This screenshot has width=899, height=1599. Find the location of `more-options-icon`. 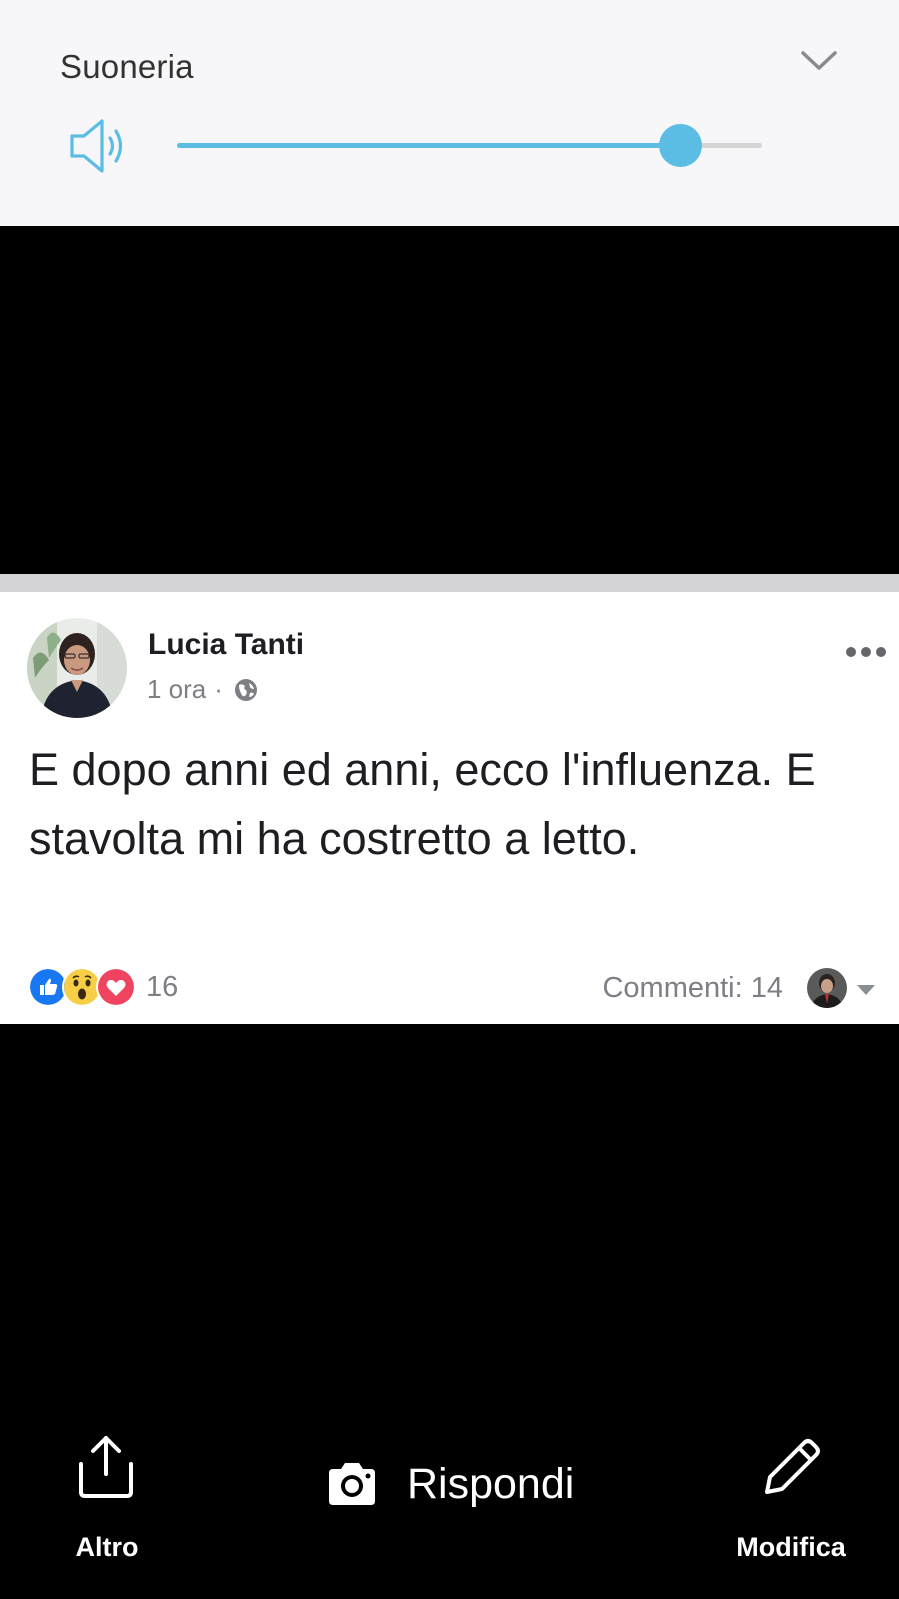

more-options-icon is located at coordinates (866, 652).